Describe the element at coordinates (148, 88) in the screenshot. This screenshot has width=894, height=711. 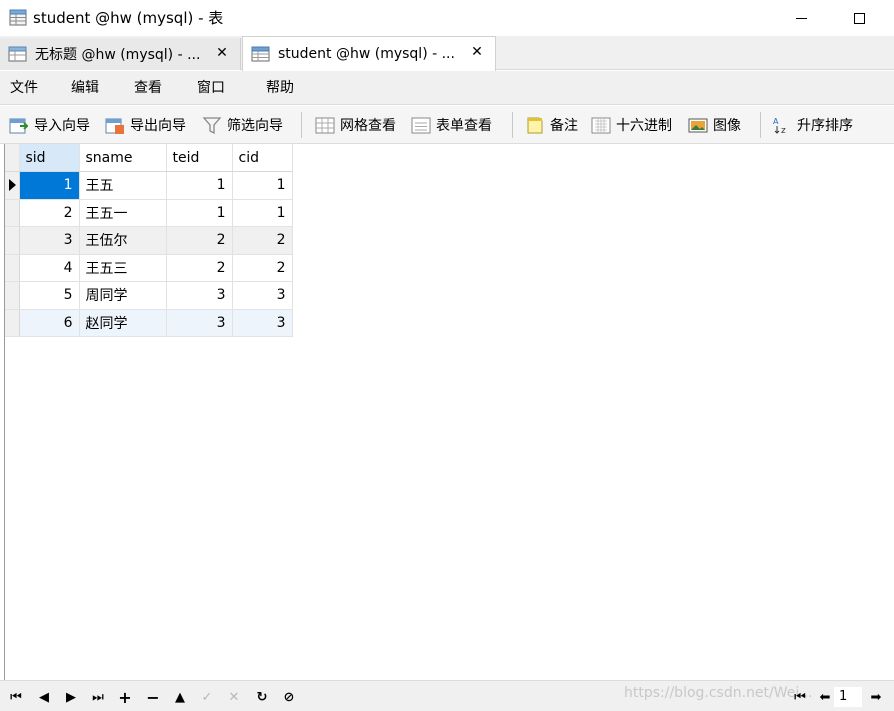
I see `menu-view: 查看` at that location.